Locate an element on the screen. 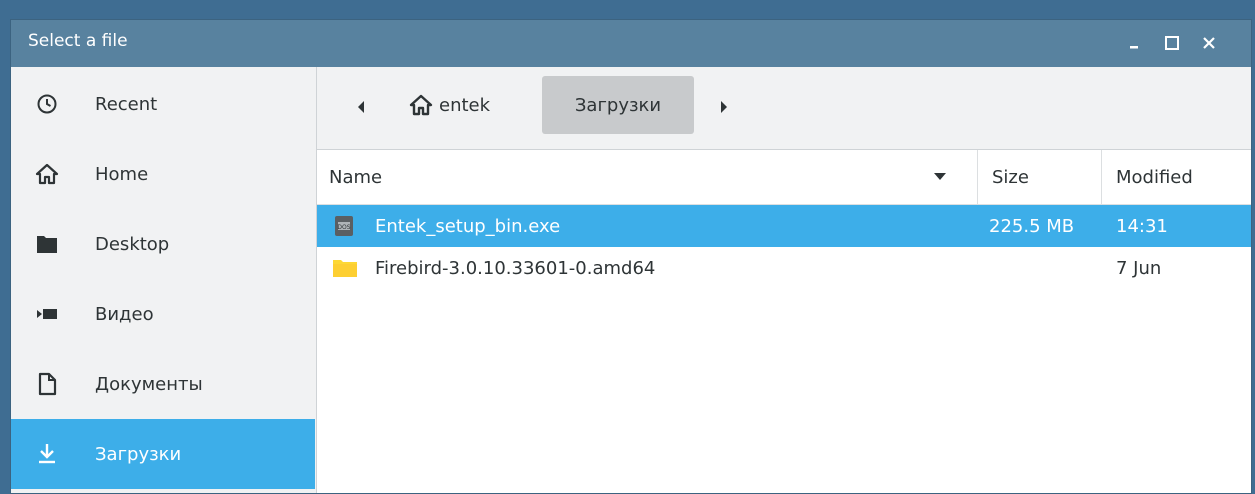 This screenshot has width=1255, height=494. column-header-modified: Modified is located at coordinates (1177, 177).